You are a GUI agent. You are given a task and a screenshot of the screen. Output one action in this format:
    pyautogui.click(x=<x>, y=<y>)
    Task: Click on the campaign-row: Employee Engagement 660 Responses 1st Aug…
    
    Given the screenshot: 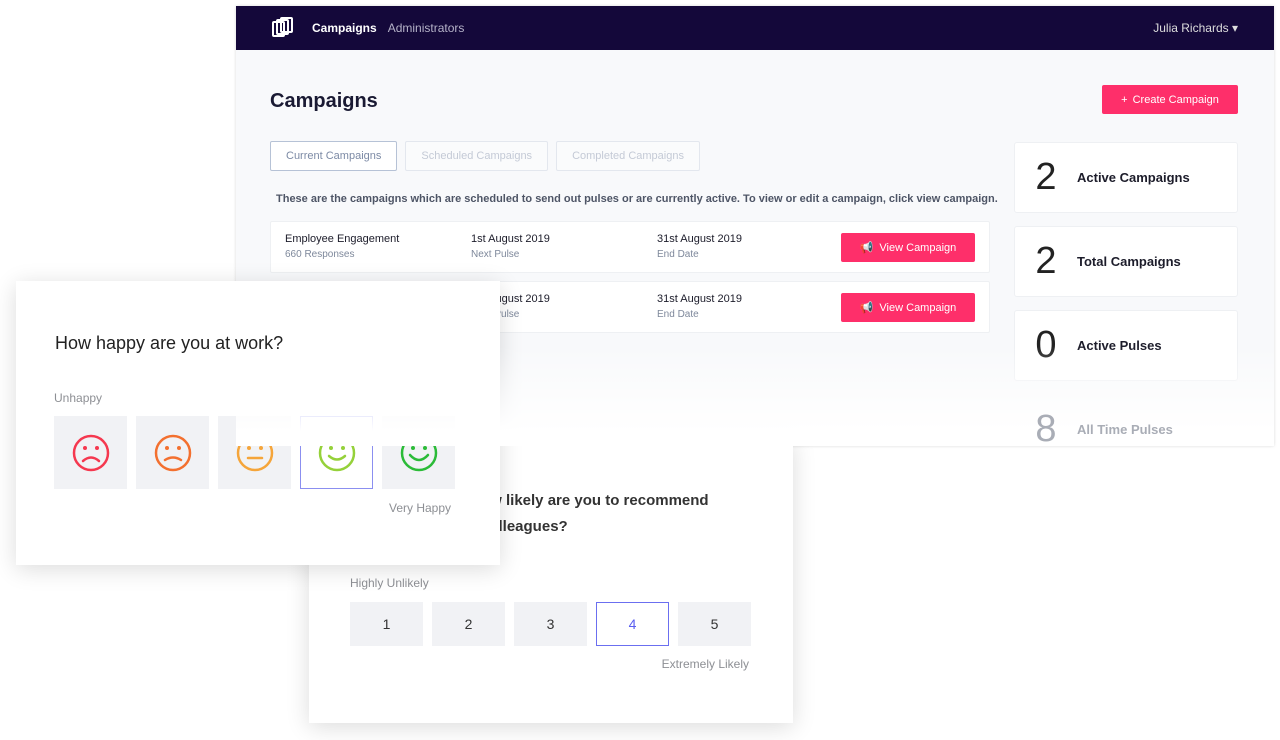 What is the action you would take?
    pyautogui.click(x=630, y=247)
    